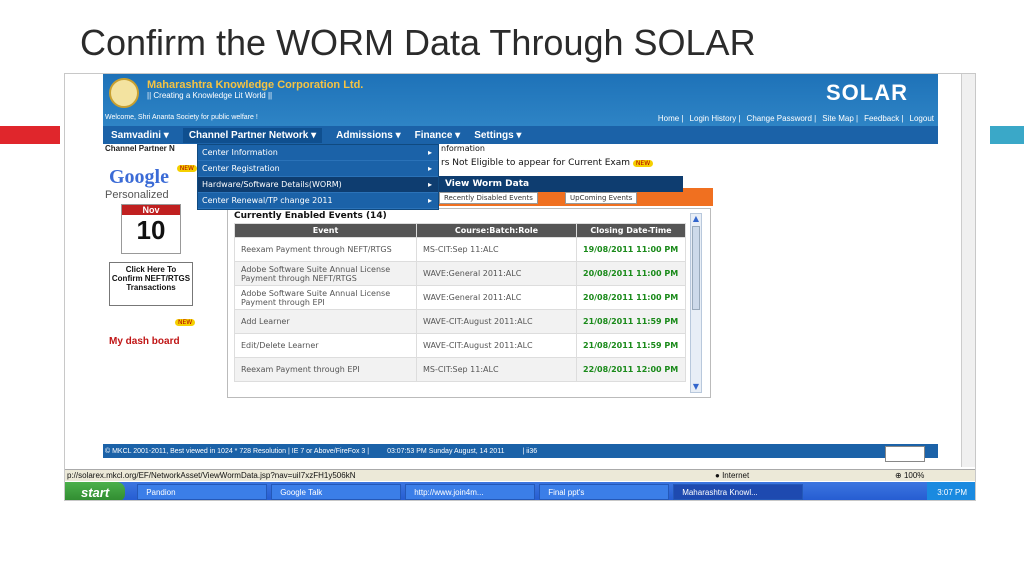  Describe the element at coordinates (561, 184) in the screenshot. I see `submenu-view-worm-data: View Worm Data` at that location.